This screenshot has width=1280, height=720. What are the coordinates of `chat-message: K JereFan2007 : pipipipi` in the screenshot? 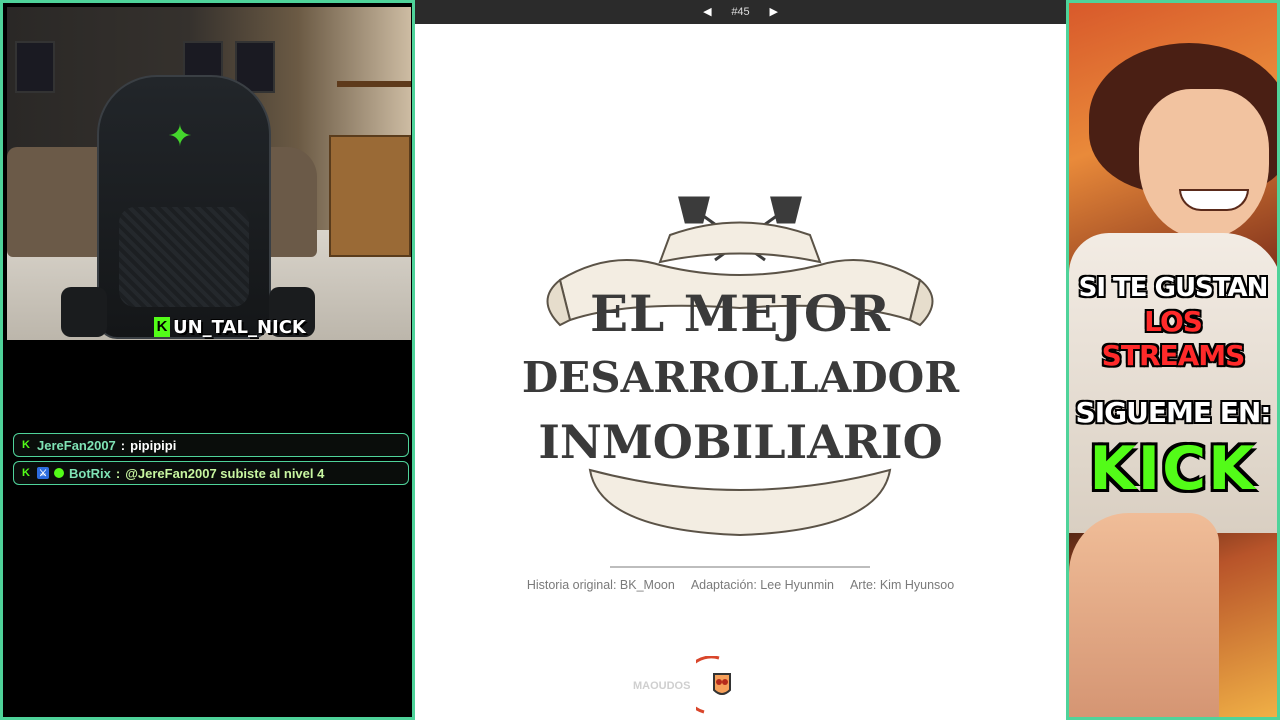 It's located at (211, 445).